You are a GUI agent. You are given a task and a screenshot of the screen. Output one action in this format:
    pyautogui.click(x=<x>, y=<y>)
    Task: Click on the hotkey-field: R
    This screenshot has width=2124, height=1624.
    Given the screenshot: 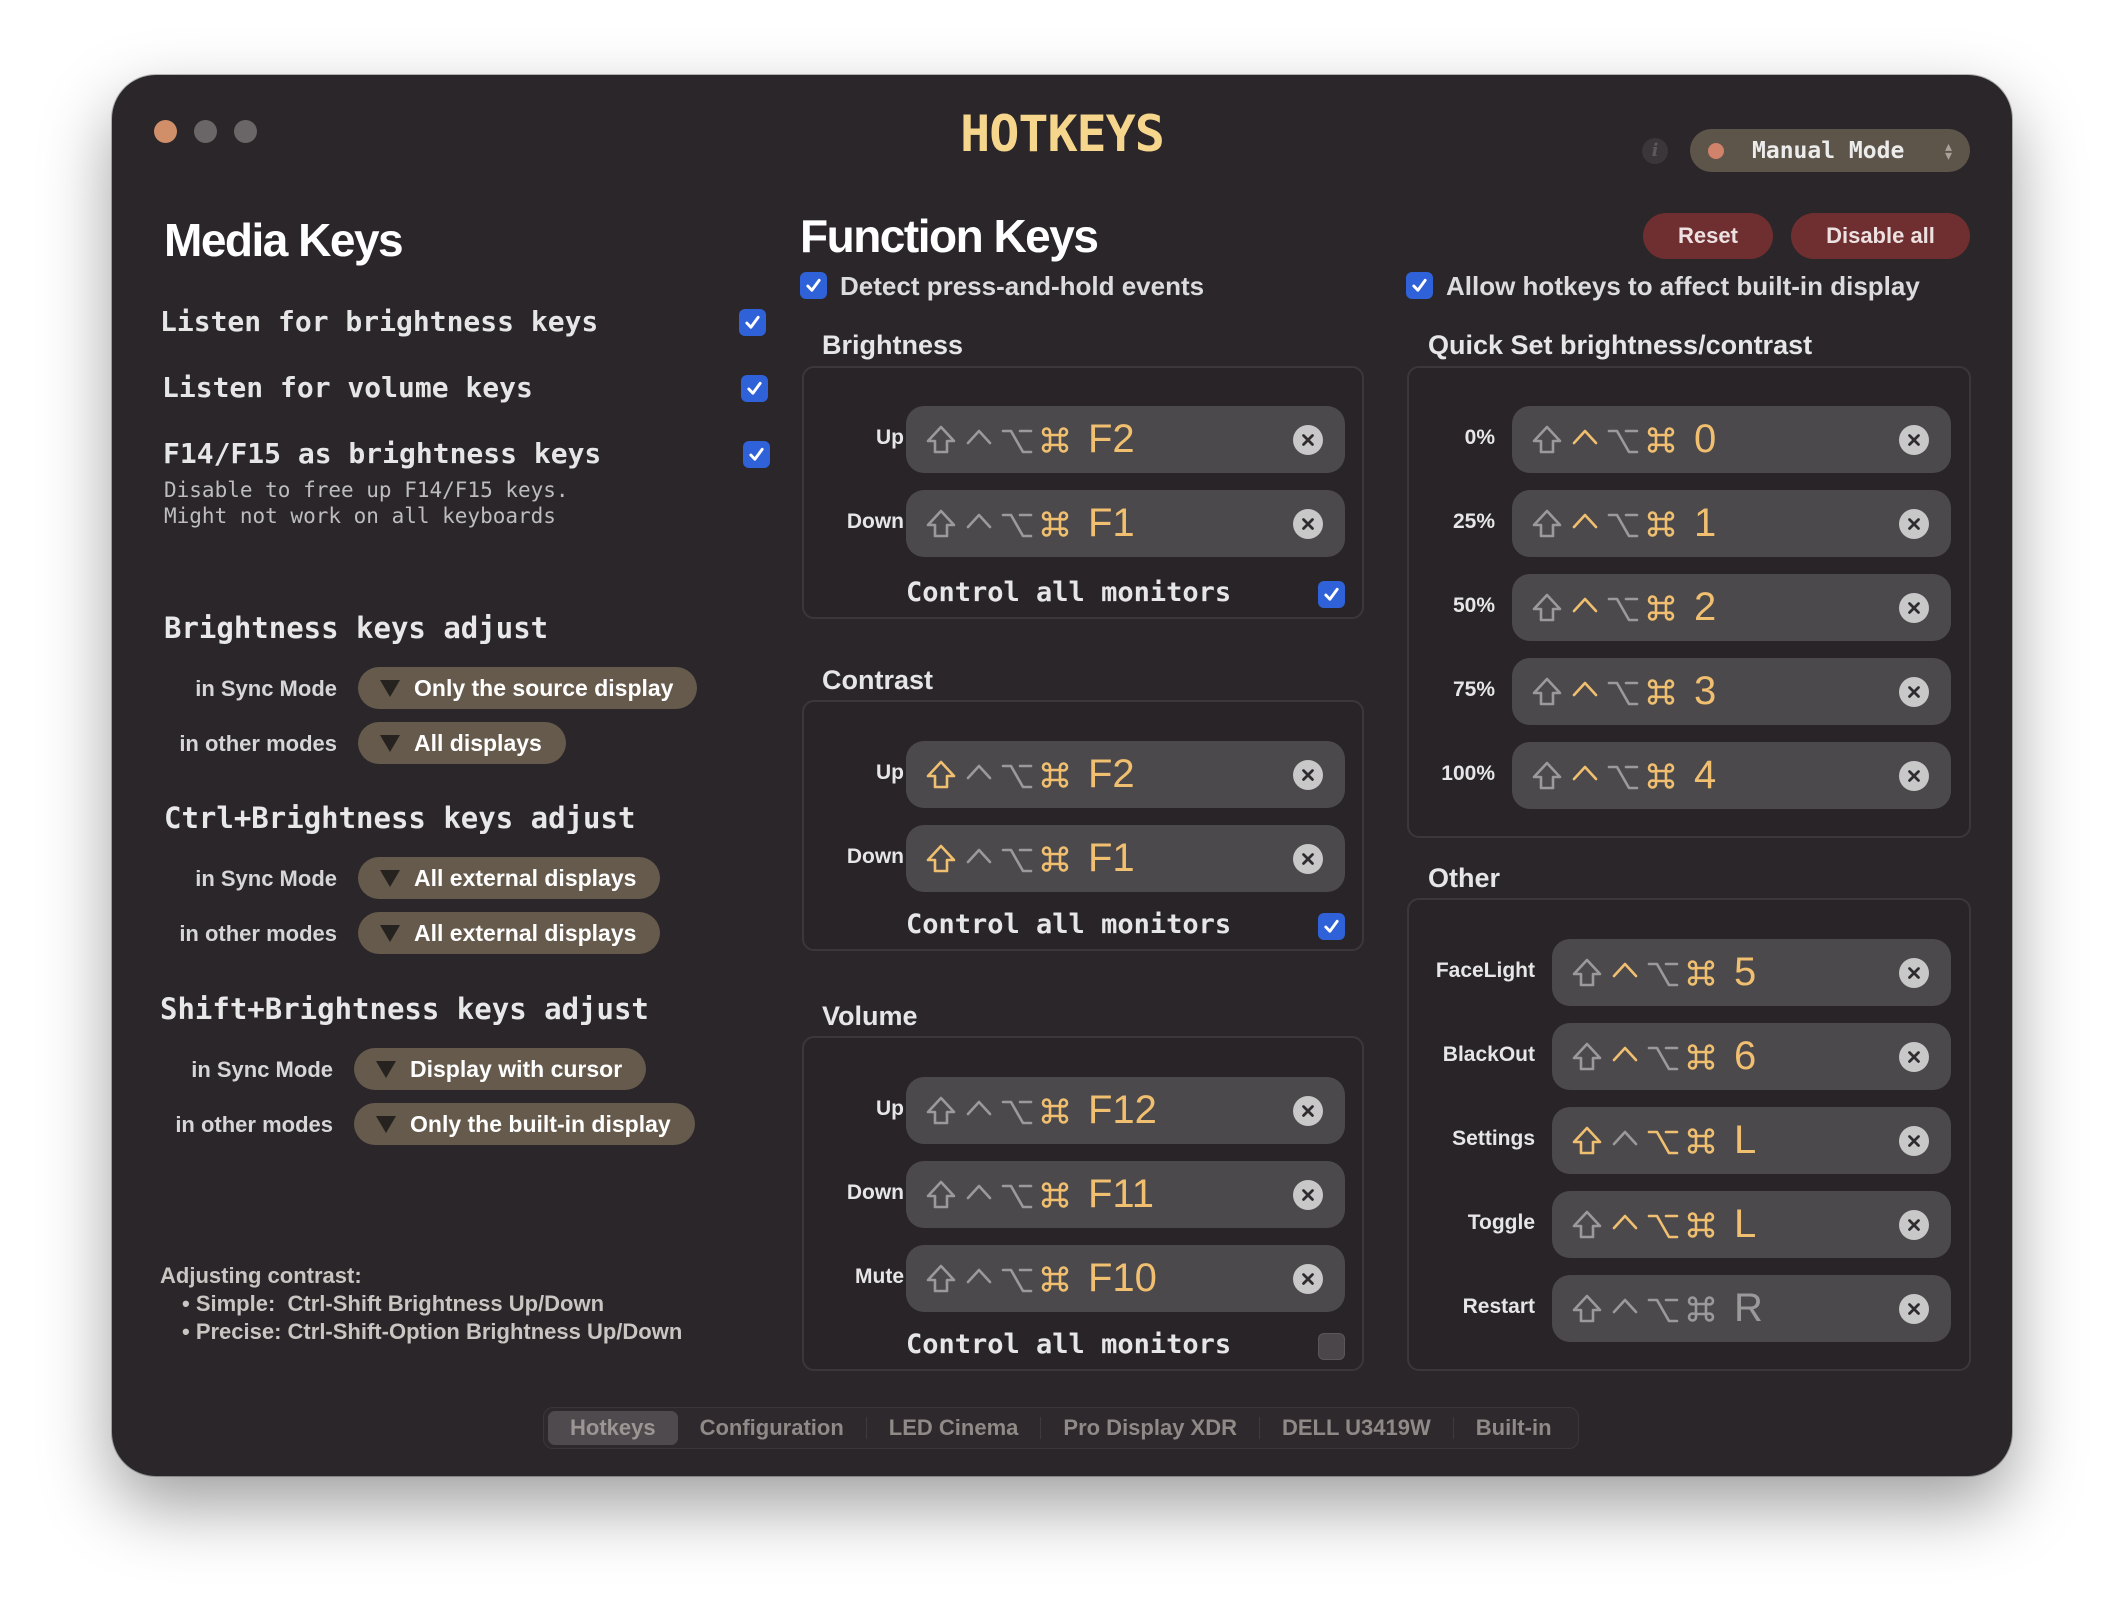 What is the action you would take?
    pyautogui.click(x=1751, y=1308)
    